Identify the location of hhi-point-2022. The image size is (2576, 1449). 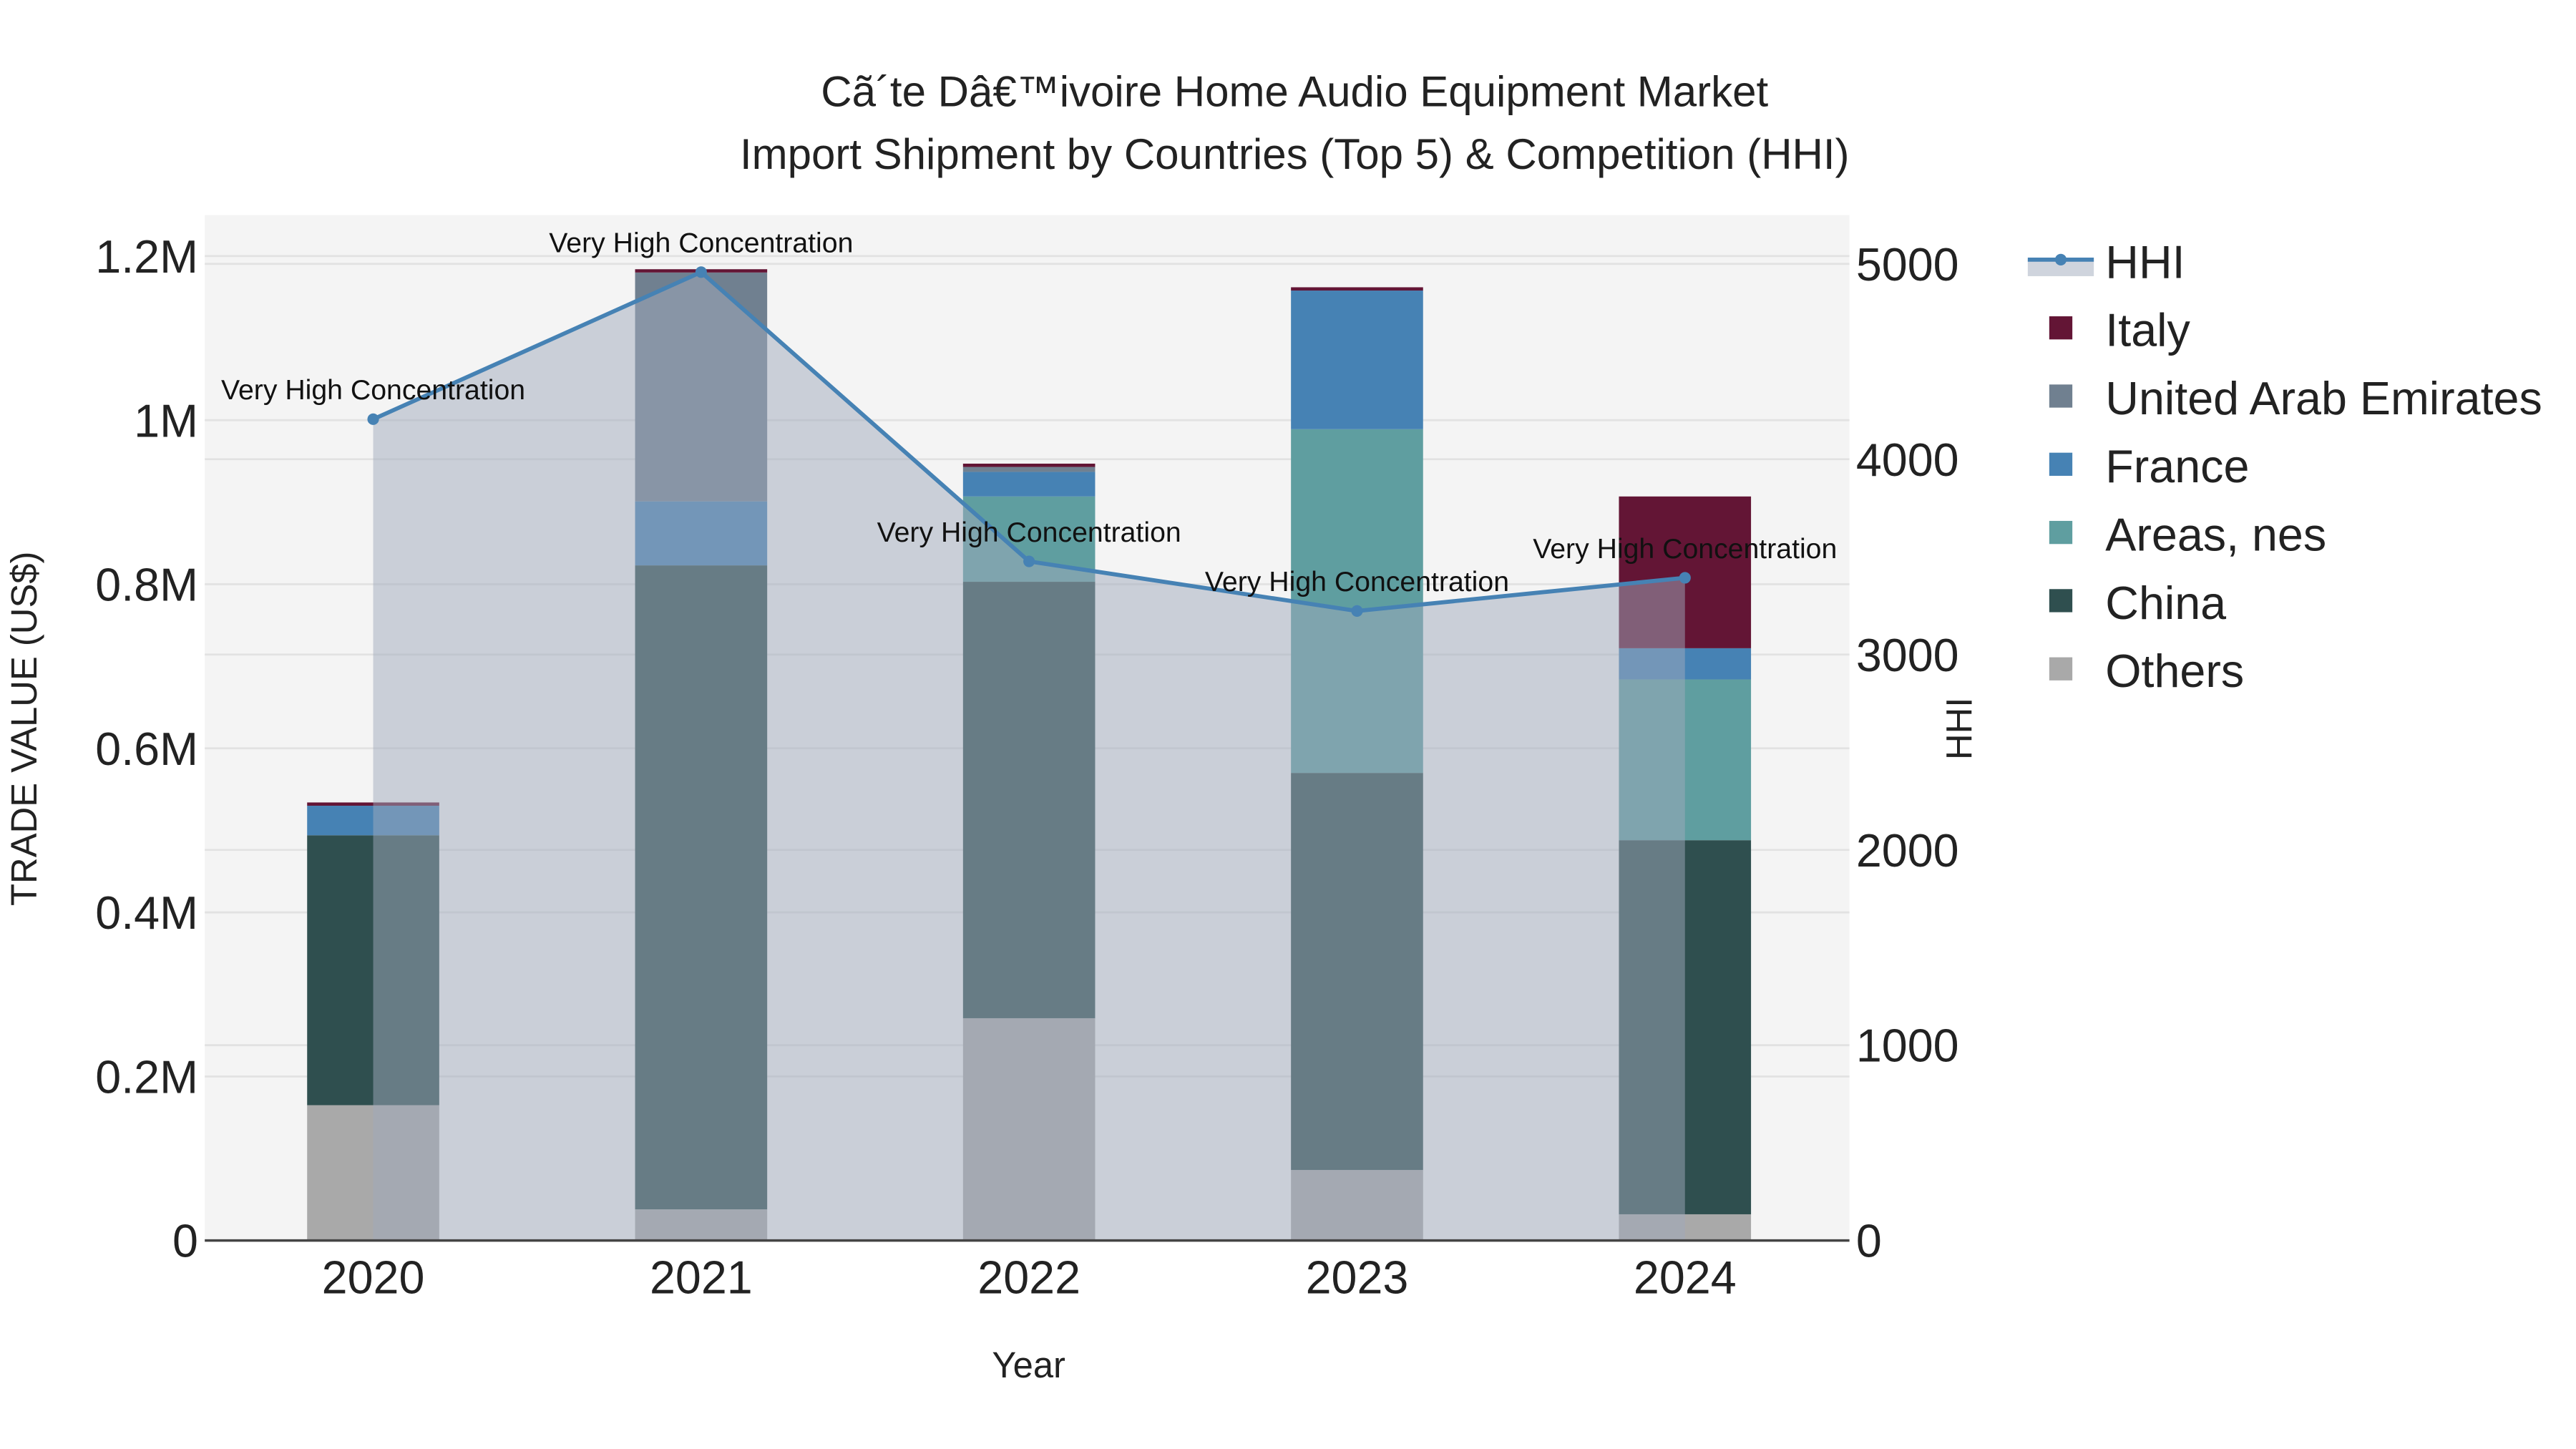
(1029, 561).